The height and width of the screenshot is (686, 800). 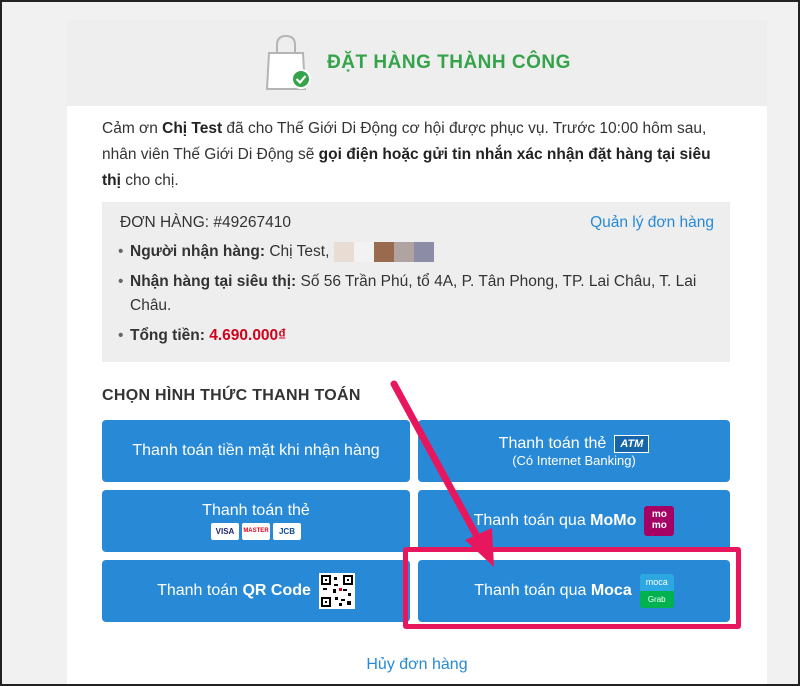 I want to click on list-item: Người nhận hàng: Chị Test,, so click(x=413, y=252).